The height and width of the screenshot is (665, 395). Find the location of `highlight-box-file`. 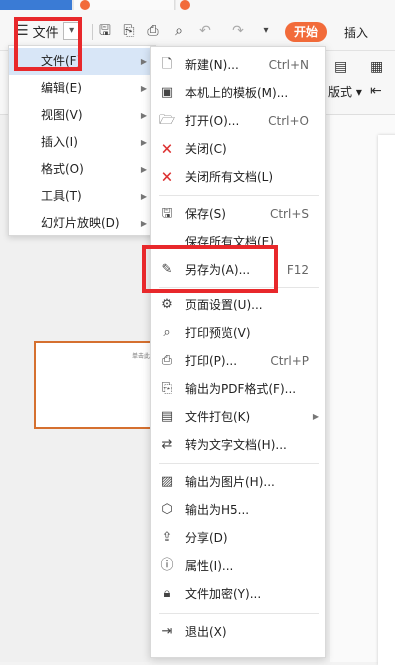

highlight-box-file is located at coordinates (48, 44).